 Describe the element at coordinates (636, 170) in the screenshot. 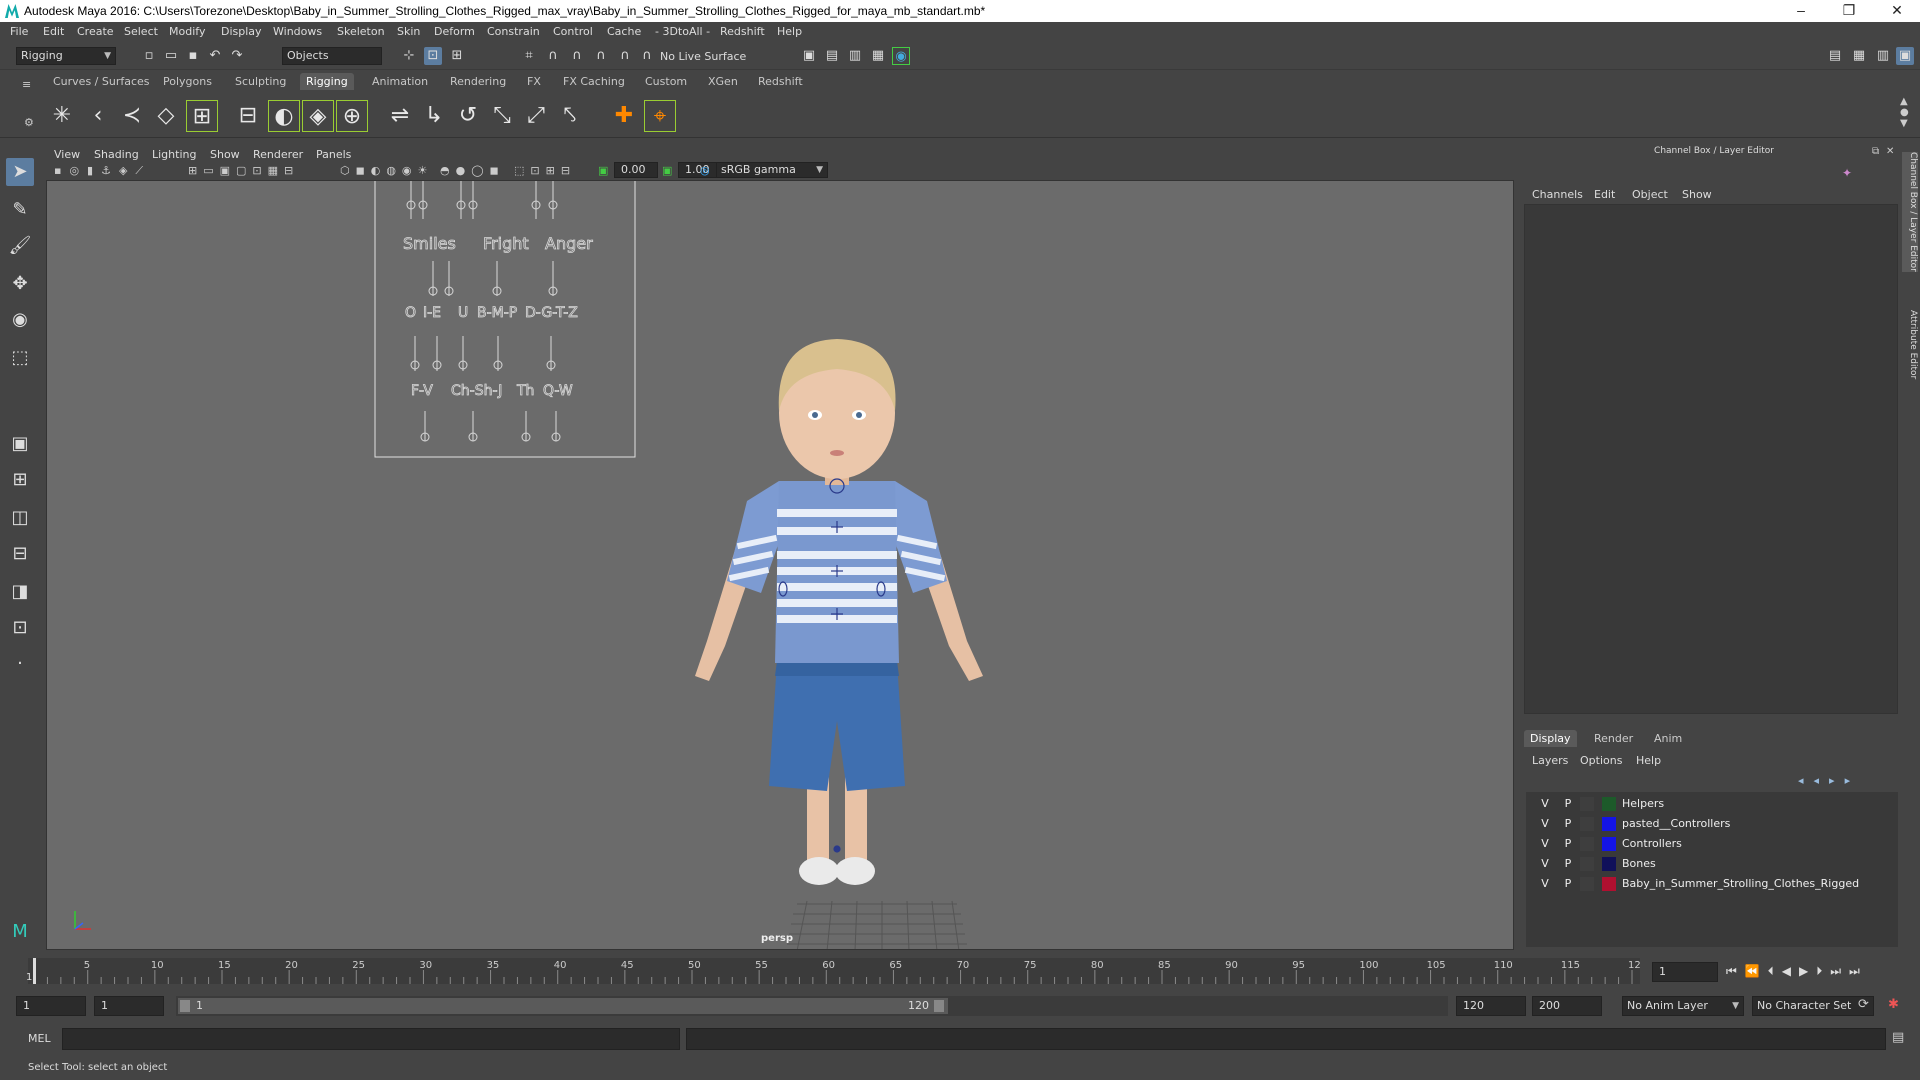

I see `exposure-field: 0.00` at that location.